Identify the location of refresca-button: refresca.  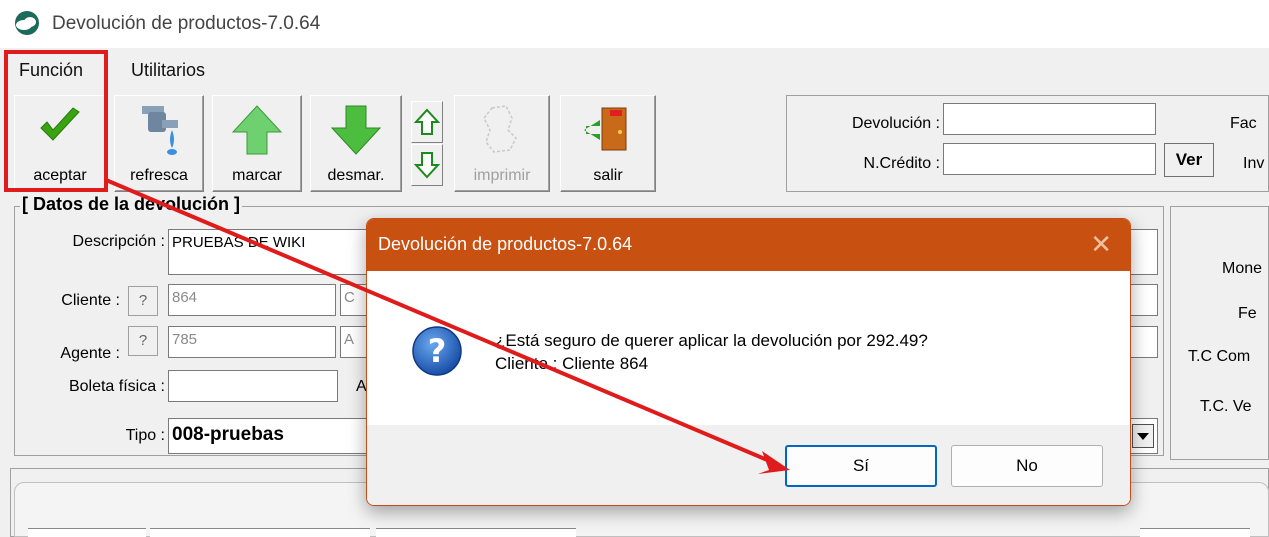
(159, 143).